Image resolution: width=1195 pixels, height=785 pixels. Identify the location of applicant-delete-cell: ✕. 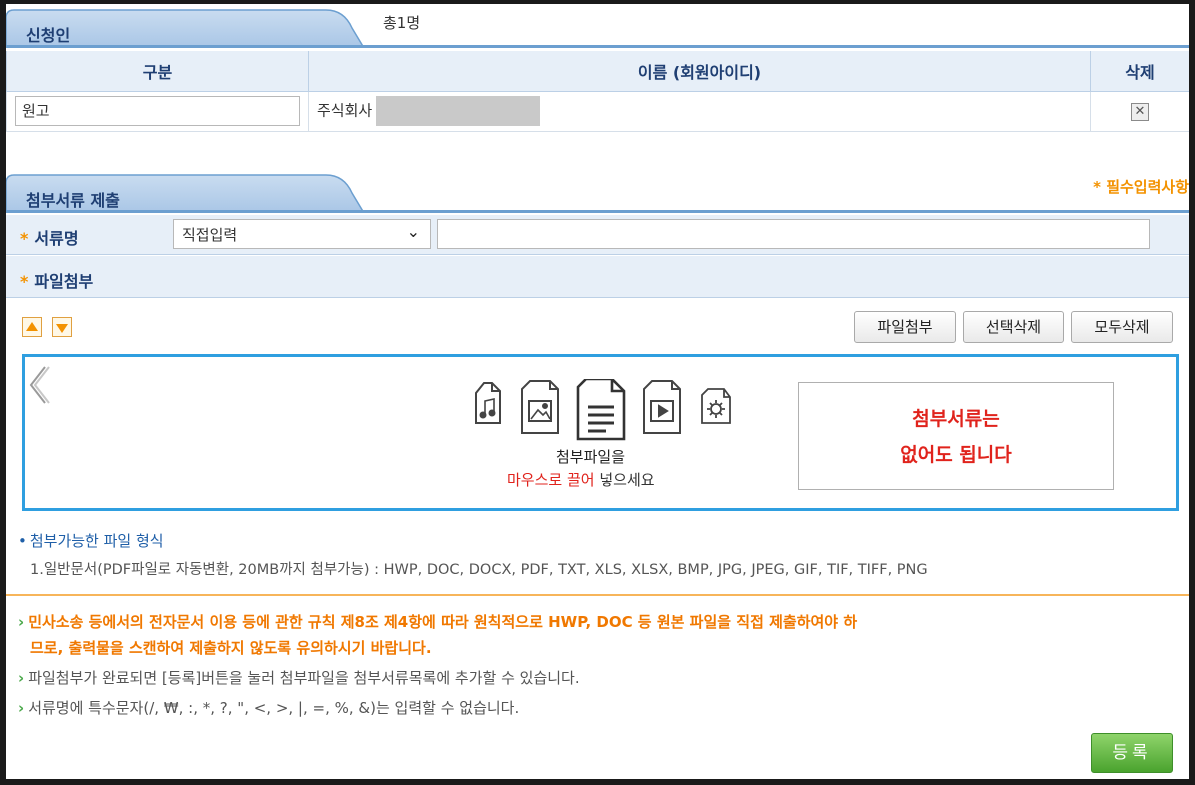
(1139, 111).